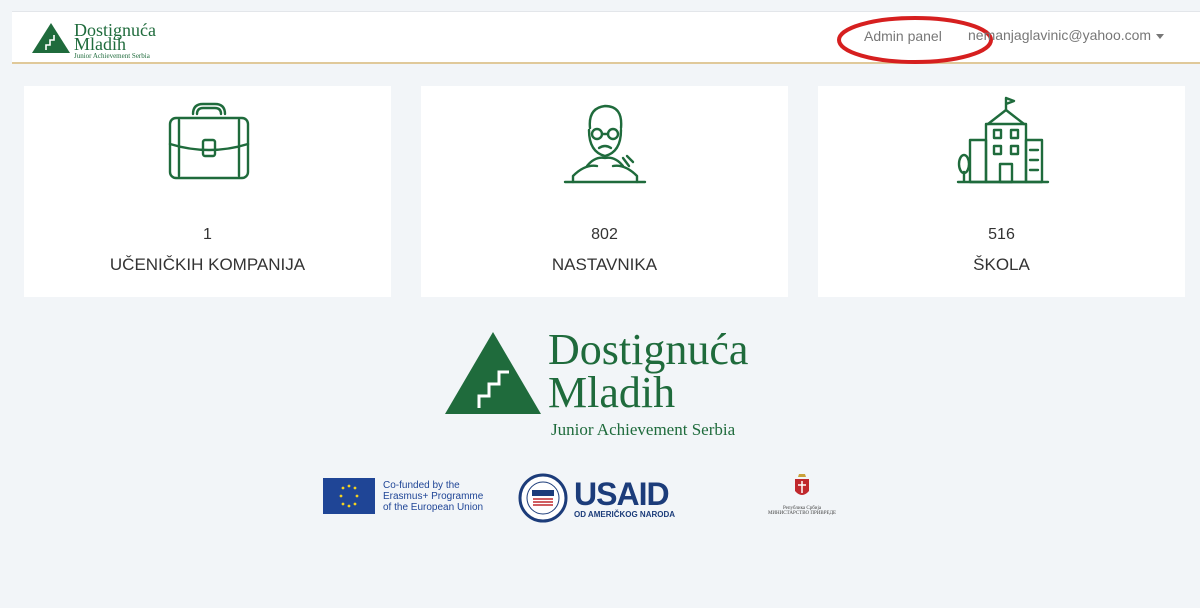  What do you see at coordinates (622, 493) in the screenshot?
I see `usaid-name: USAID` at bounding box center [622, 493].